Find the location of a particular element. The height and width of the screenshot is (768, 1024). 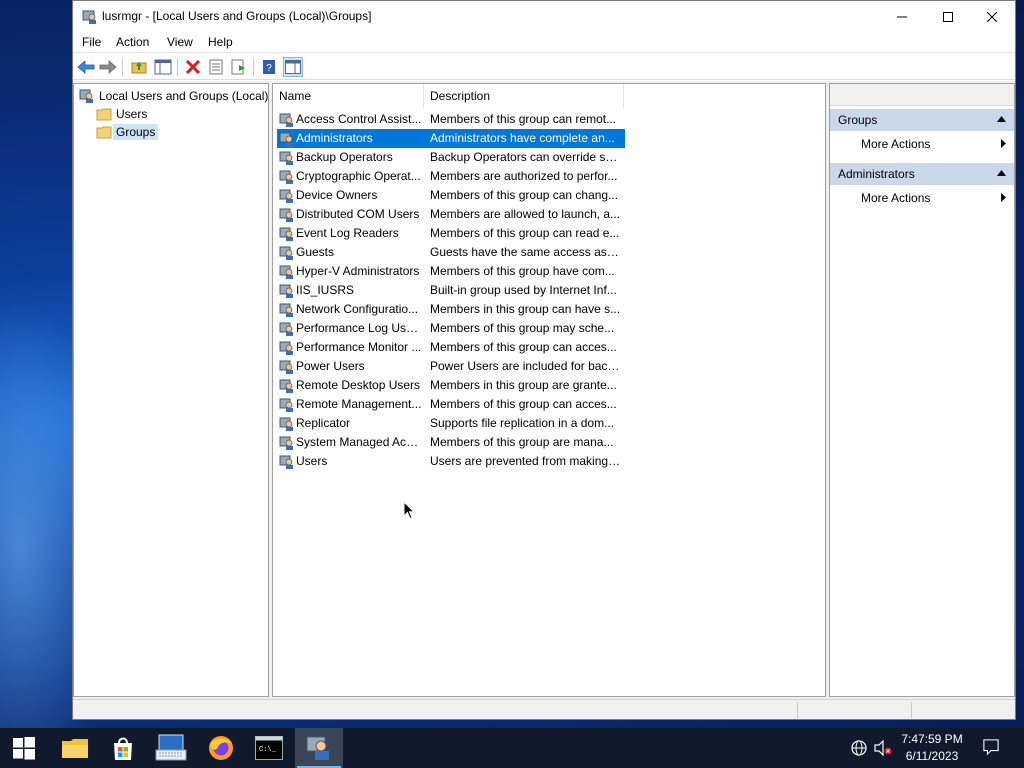

show-hide-action-pane-button is located at coordinates (293, 67).